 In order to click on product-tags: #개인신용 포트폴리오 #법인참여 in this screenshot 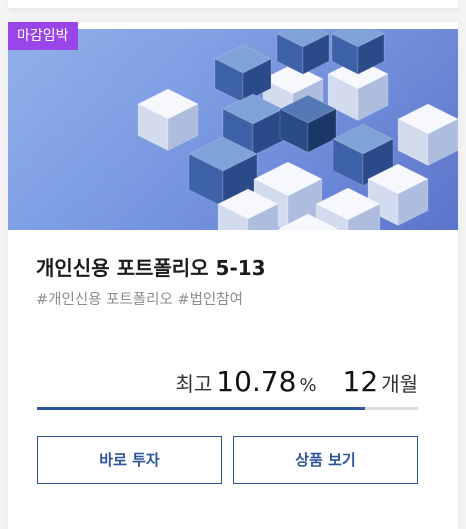, I will do `click(139, 300)`.